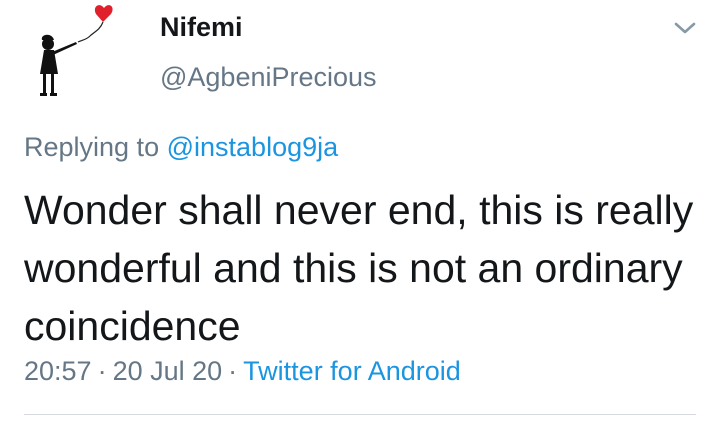 The height and width of the screenshot is (427, 716). Describe the element at coordinates (92, 147) in the screenshot. I see `replying-to-label: Replying to` at that location.